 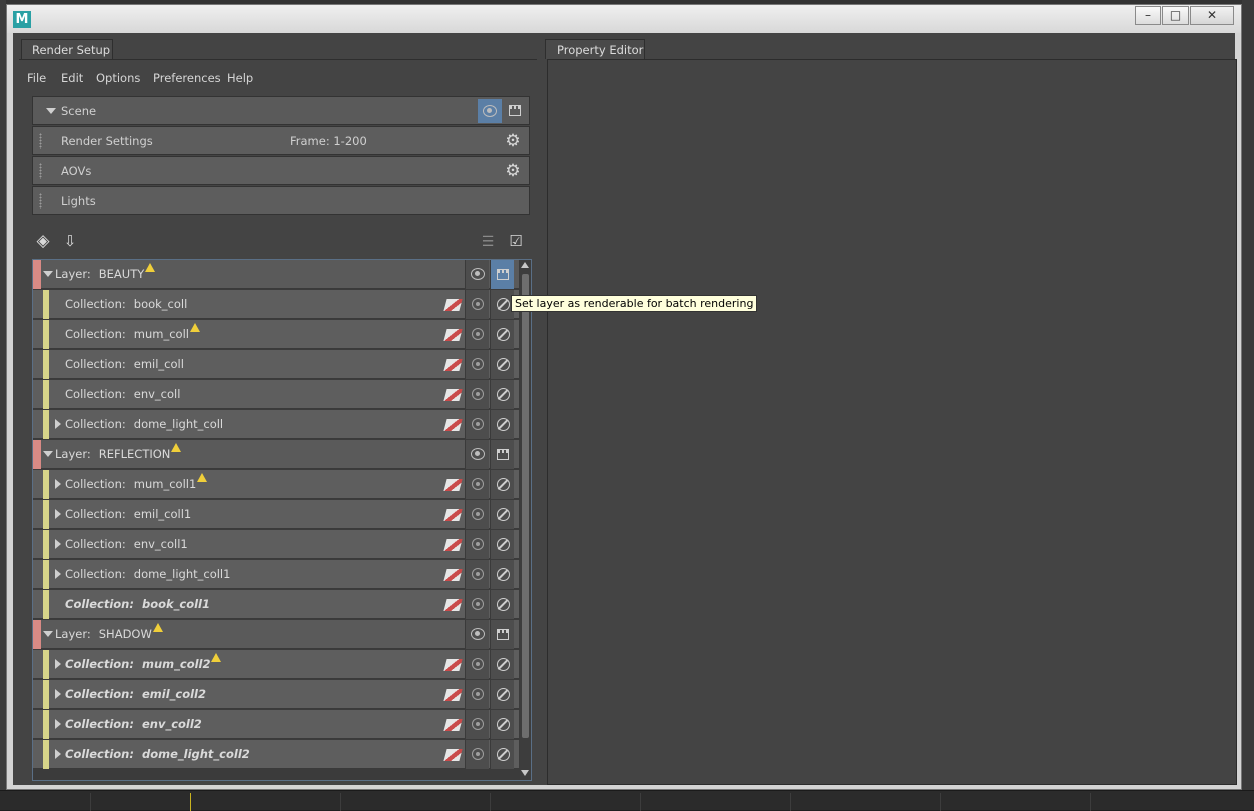 What do you see at coordinates (1175, 15) in the screenshot?
I see `maximize-button: □` at bounding box center [1175, 15].